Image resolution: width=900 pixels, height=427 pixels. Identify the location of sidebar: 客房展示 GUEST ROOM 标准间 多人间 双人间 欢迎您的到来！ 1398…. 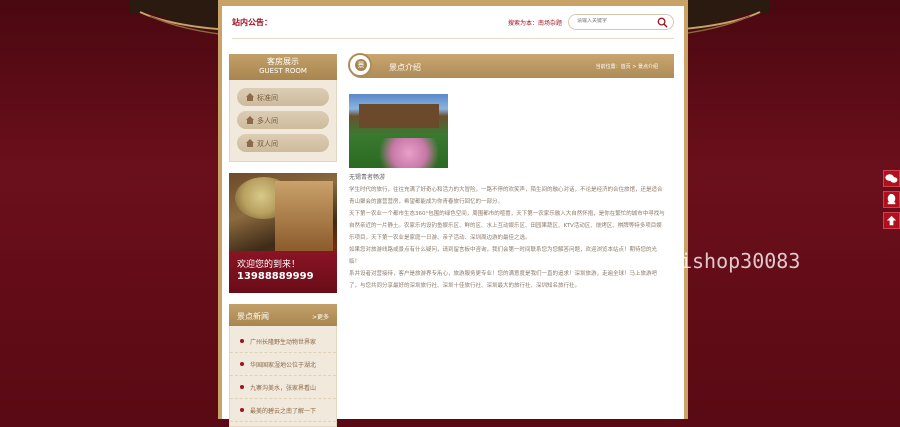
(283, 240).